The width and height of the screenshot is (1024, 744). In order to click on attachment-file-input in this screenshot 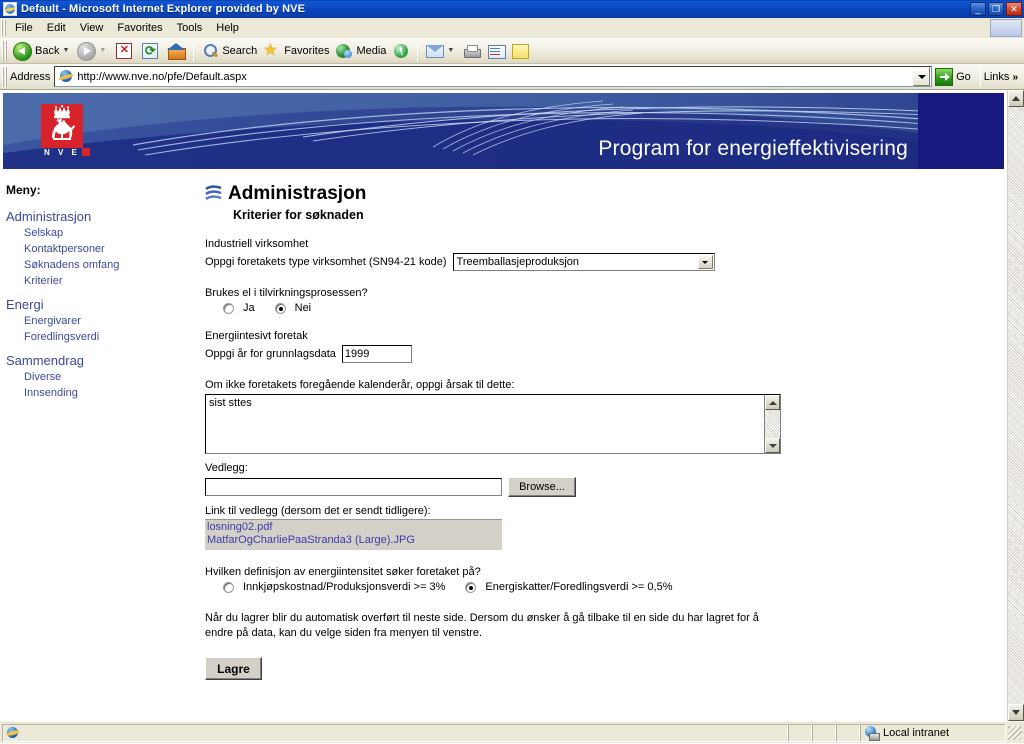, I will do `click(353, 487)`.